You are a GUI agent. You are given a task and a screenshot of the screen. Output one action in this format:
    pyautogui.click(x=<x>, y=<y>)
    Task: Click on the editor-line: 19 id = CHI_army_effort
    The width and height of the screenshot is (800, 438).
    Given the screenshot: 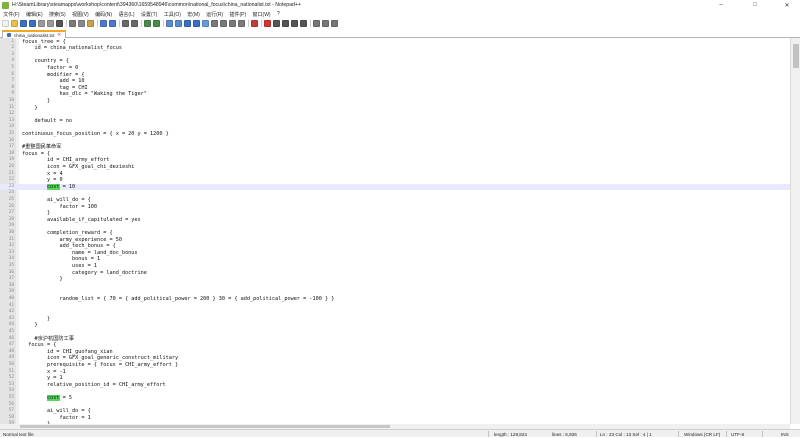 What is the action you would take?
    pyautogui.click(x=395, y=160)
    